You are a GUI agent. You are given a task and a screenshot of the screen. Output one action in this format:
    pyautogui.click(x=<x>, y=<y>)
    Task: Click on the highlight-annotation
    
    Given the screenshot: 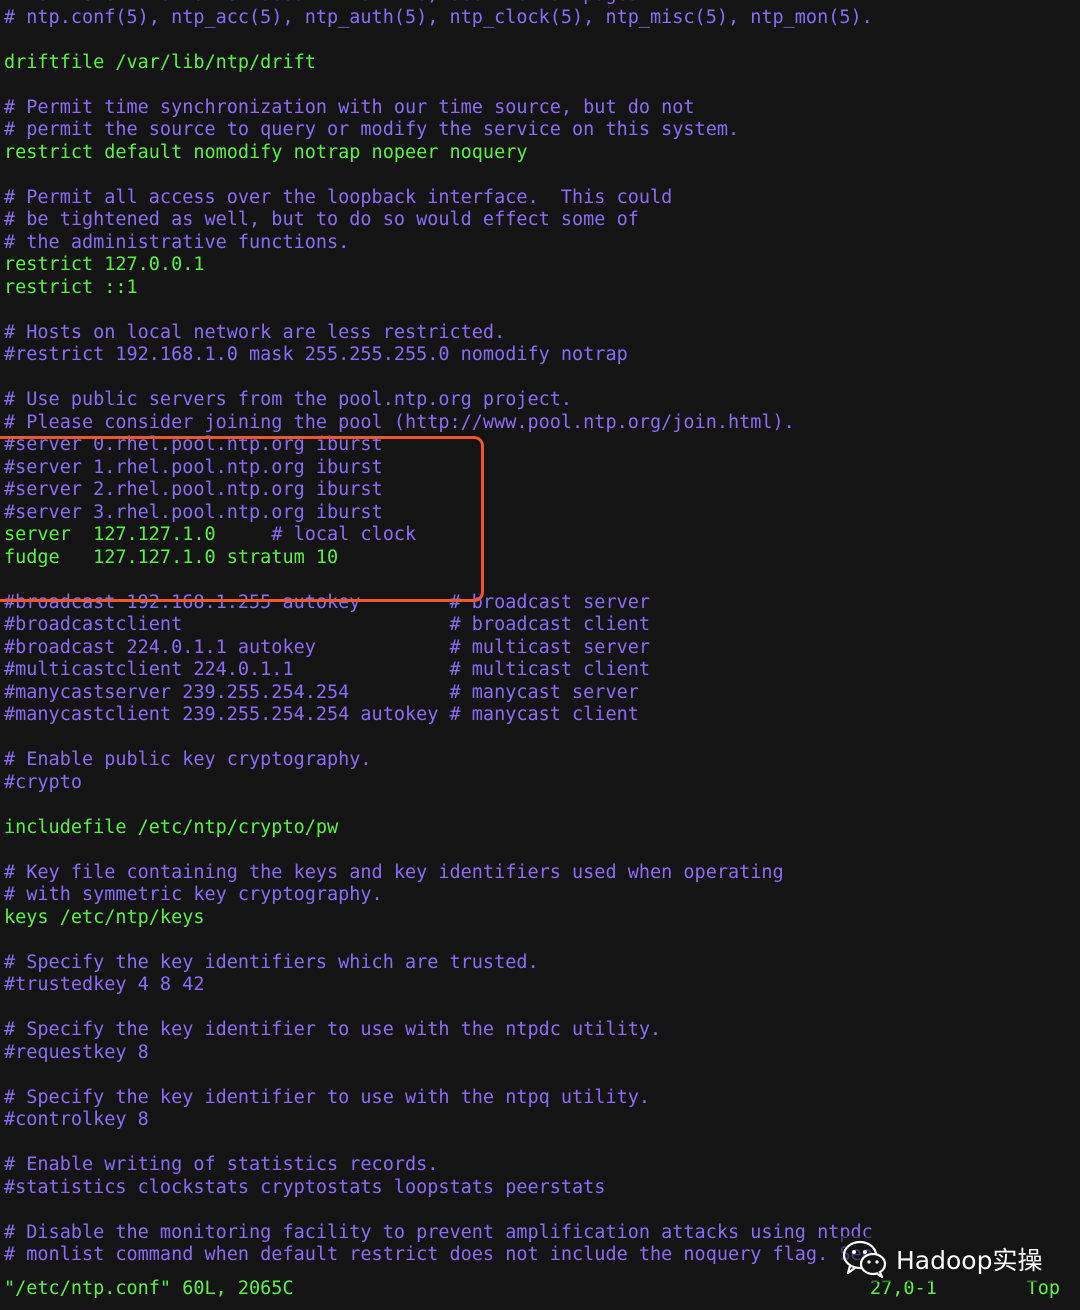 What is the action you would take?
    pyautogui.click(x=242, y=519)
    